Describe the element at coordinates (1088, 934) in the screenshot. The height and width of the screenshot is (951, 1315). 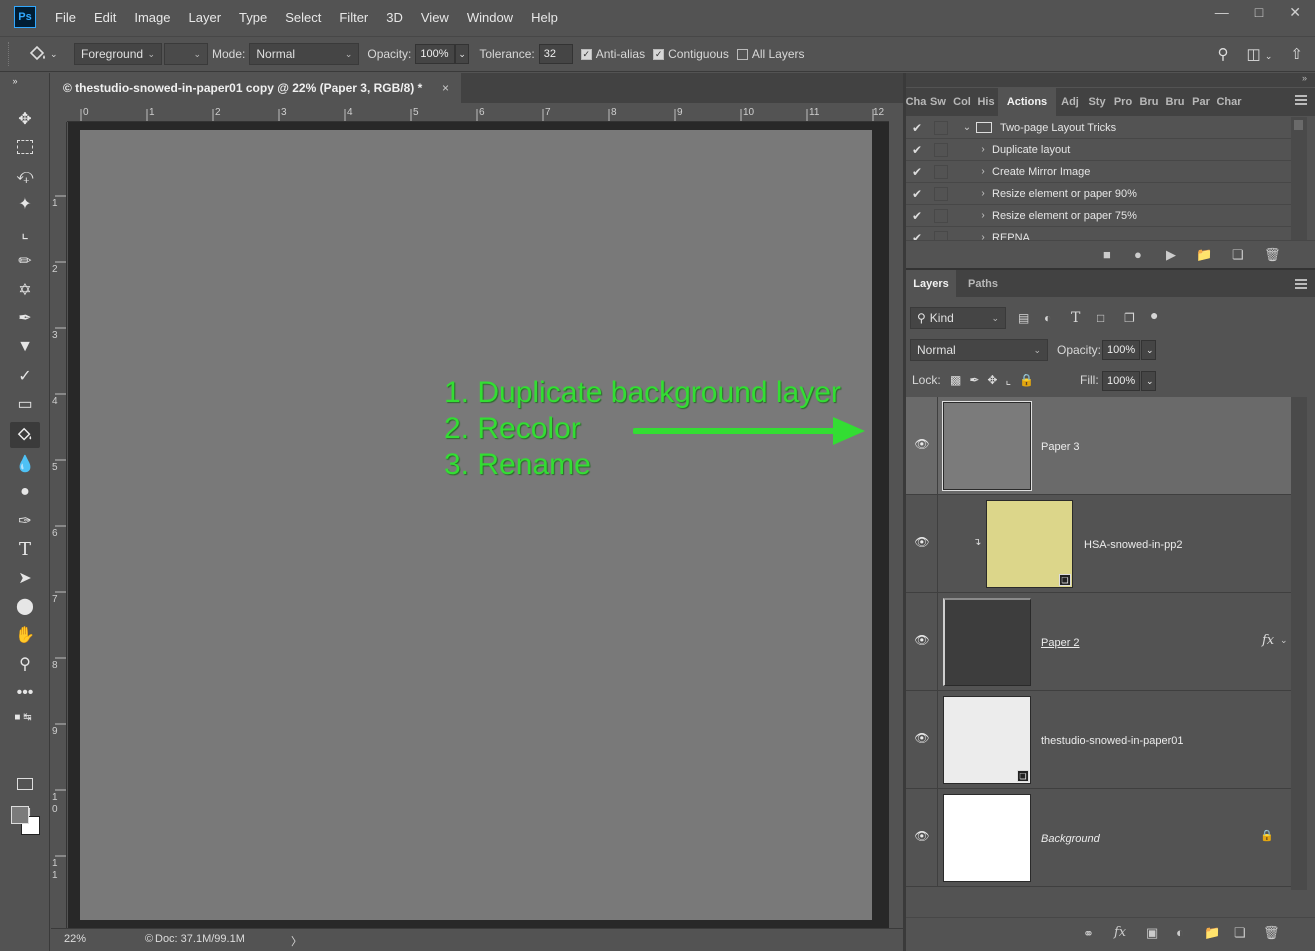
I see `link-layers-icon: ⚭` at that location.